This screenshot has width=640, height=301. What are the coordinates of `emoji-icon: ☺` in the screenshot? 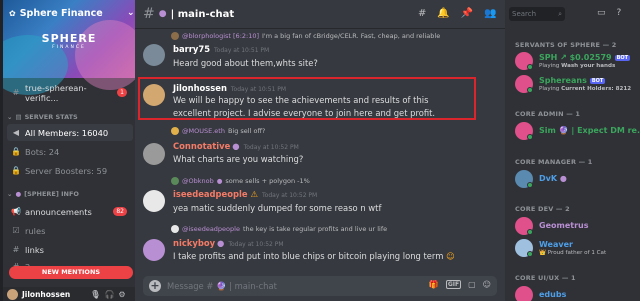 It's located at (487, 284).